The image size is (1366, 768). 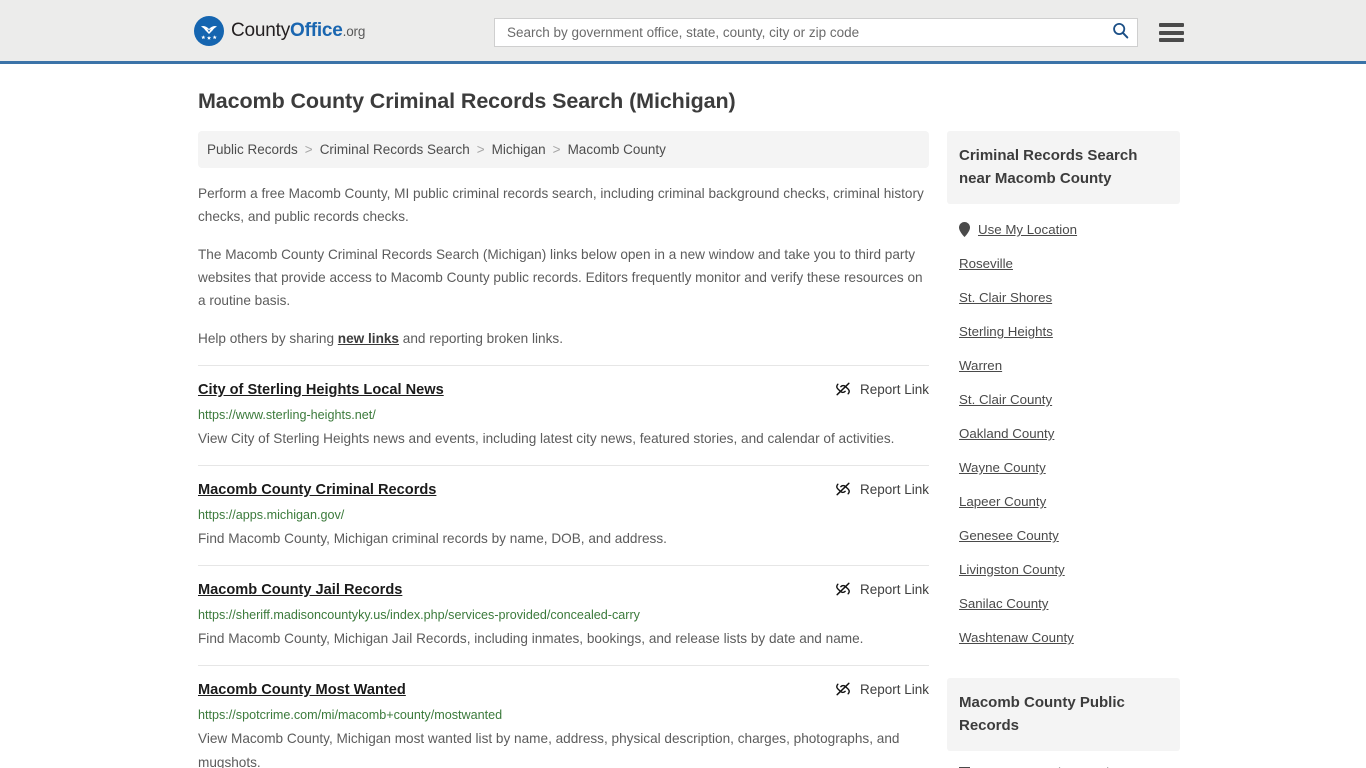 What do you see at coordinates (481, 338) in the screenshot?
I see `intro-paragraph-3-after: and reporting broken links.` at bounding box center [481, 338].